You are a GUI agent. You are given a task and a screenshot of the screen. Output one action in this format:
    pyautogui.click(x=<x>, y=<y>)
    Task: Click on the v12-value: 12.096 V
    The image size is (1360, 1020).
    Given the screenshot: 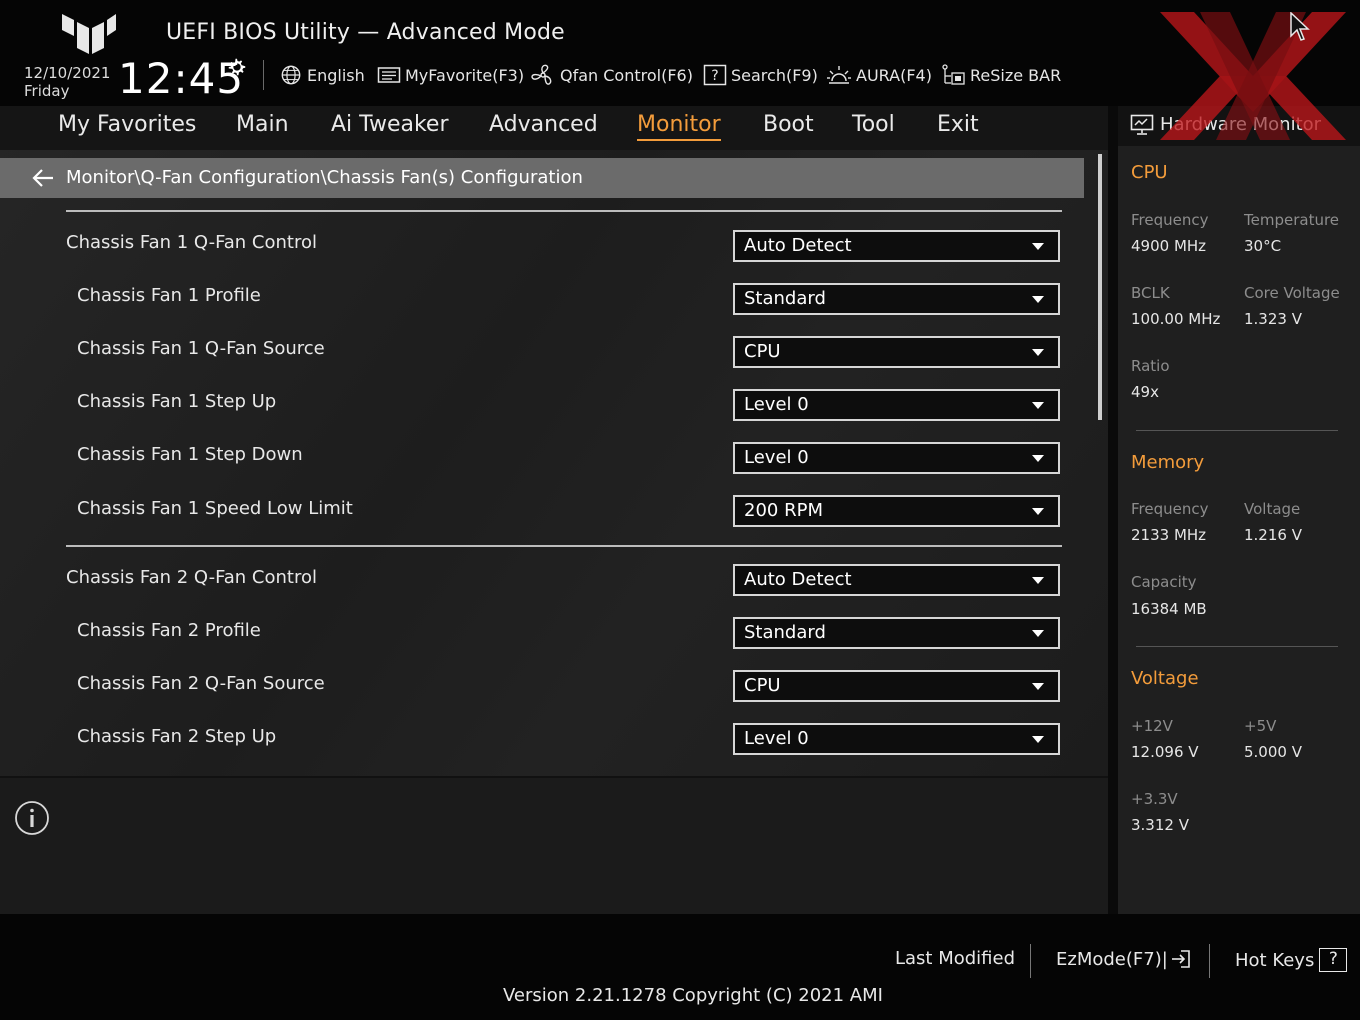 What is the action you would take?
    pyautogui.click(x=1165, y=752)
    